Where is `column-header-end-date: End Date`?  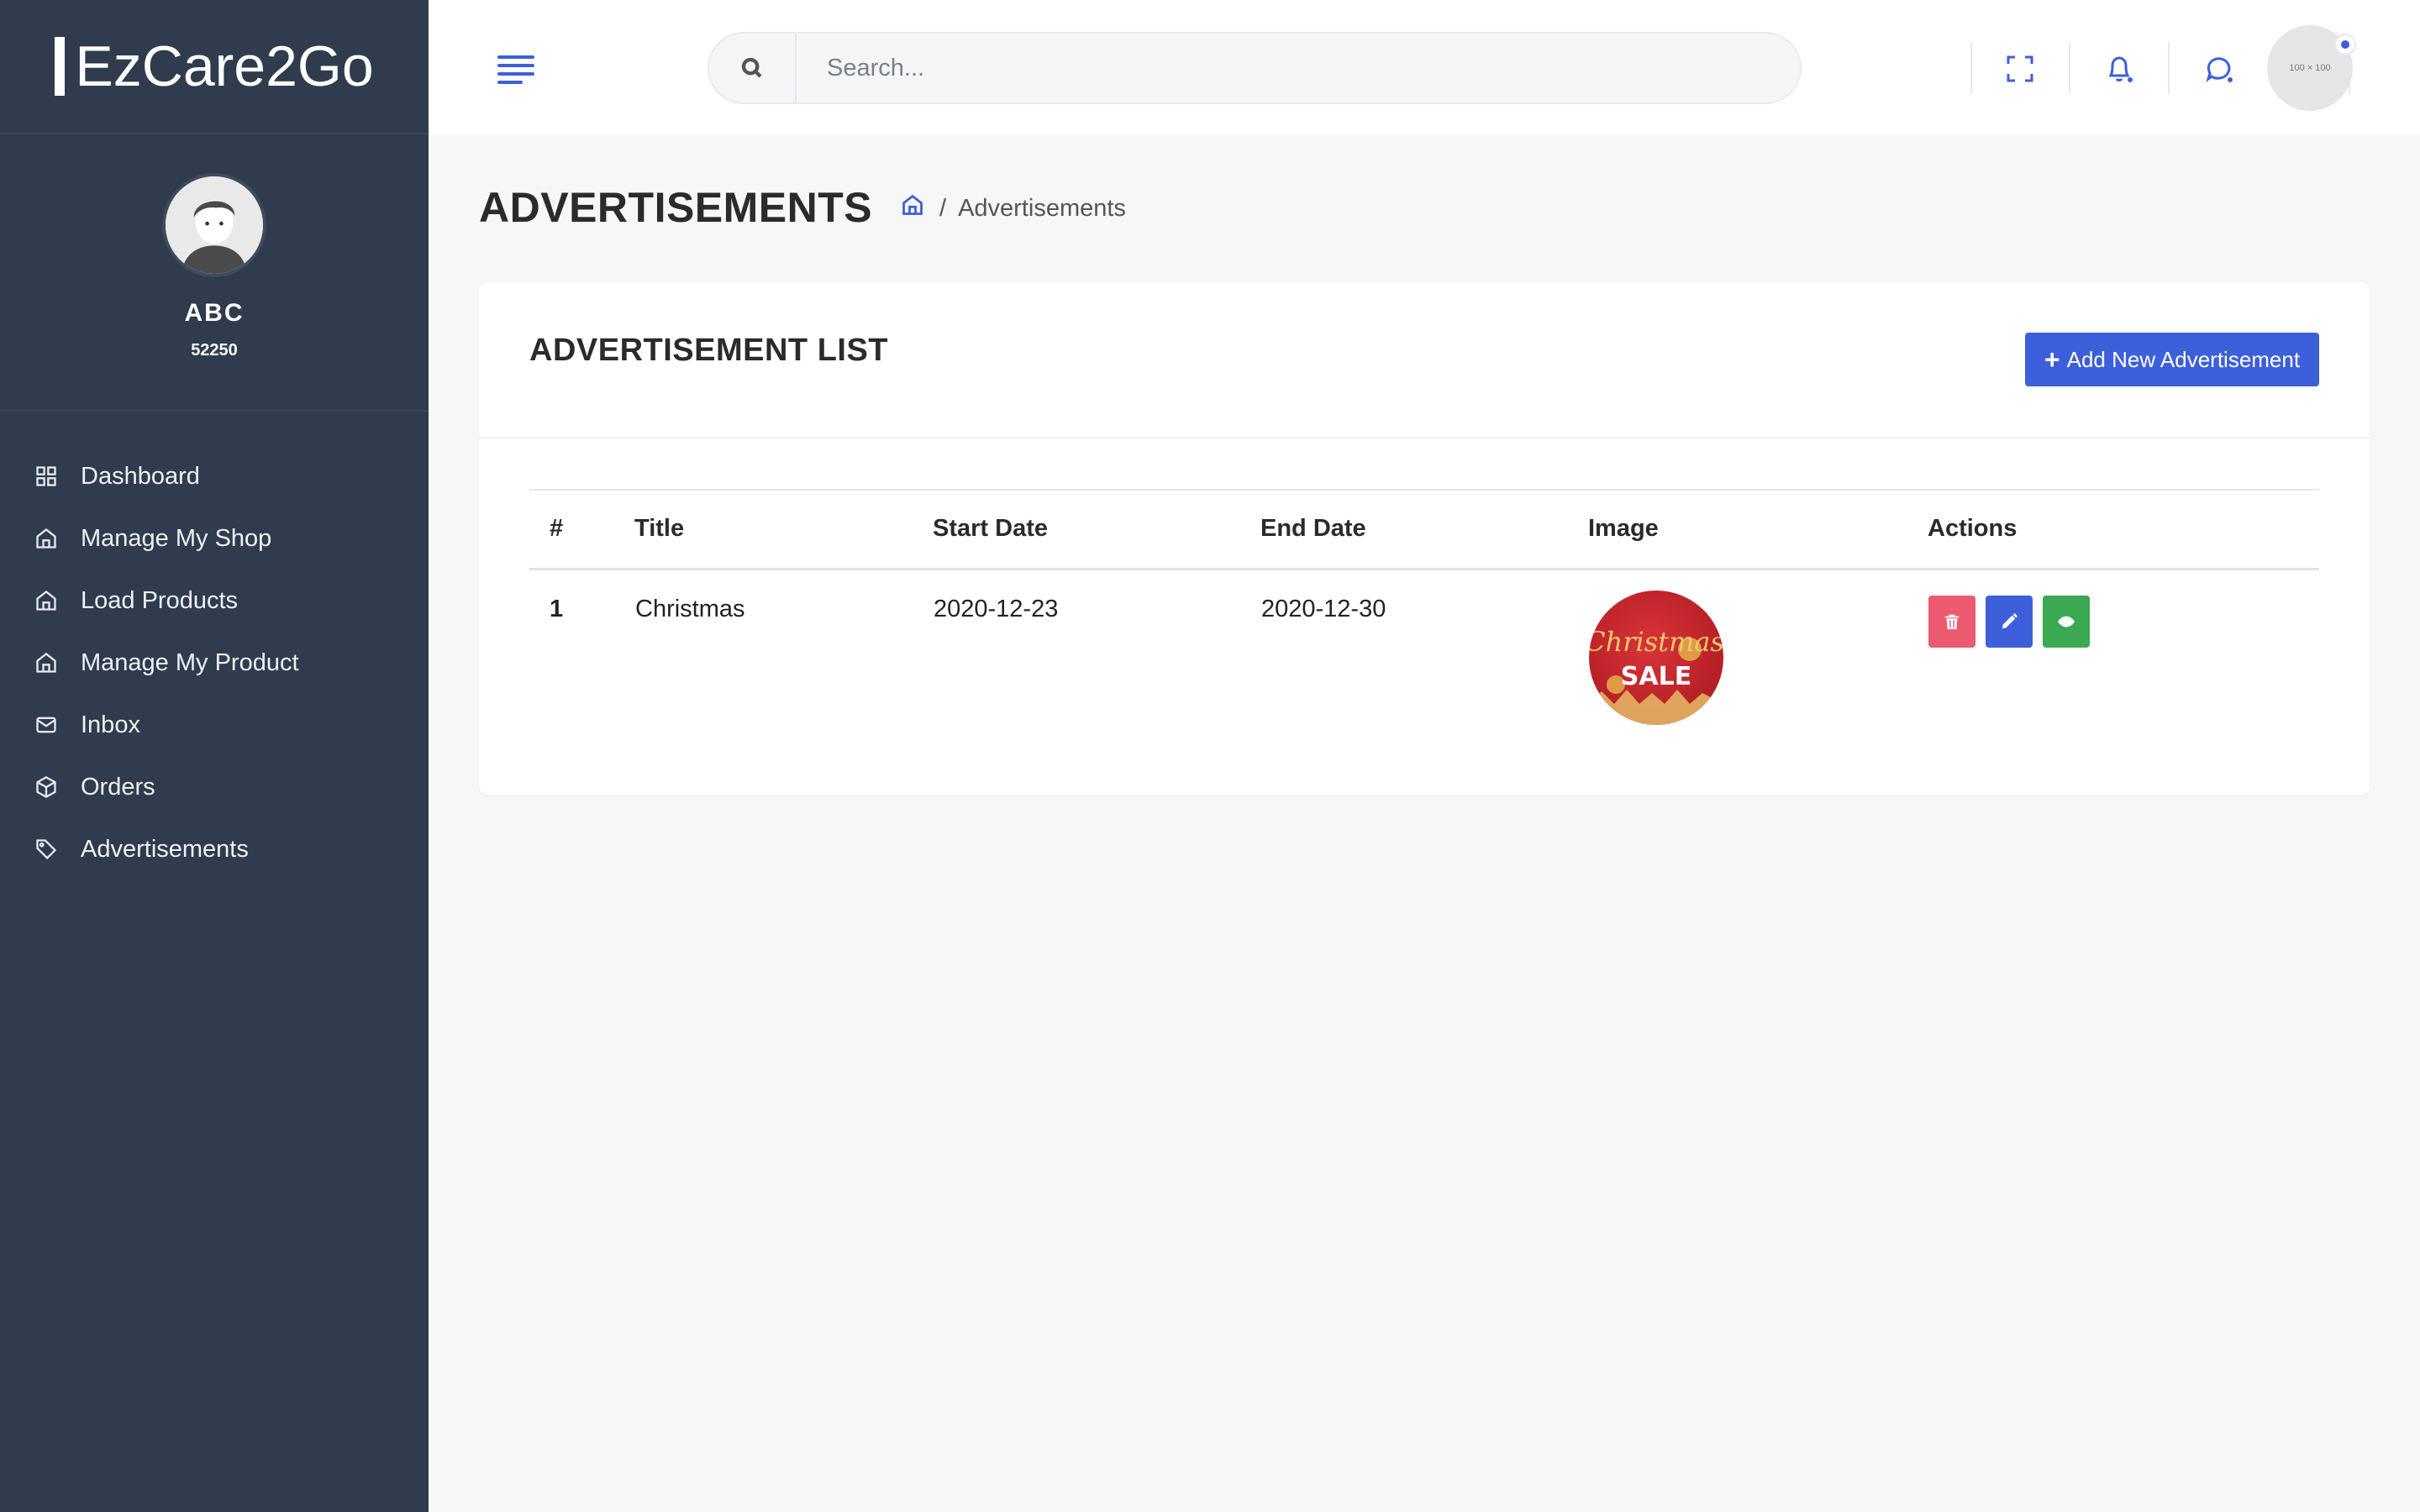 column-header-end-date: End Date is located at coordinates (1313, 529).